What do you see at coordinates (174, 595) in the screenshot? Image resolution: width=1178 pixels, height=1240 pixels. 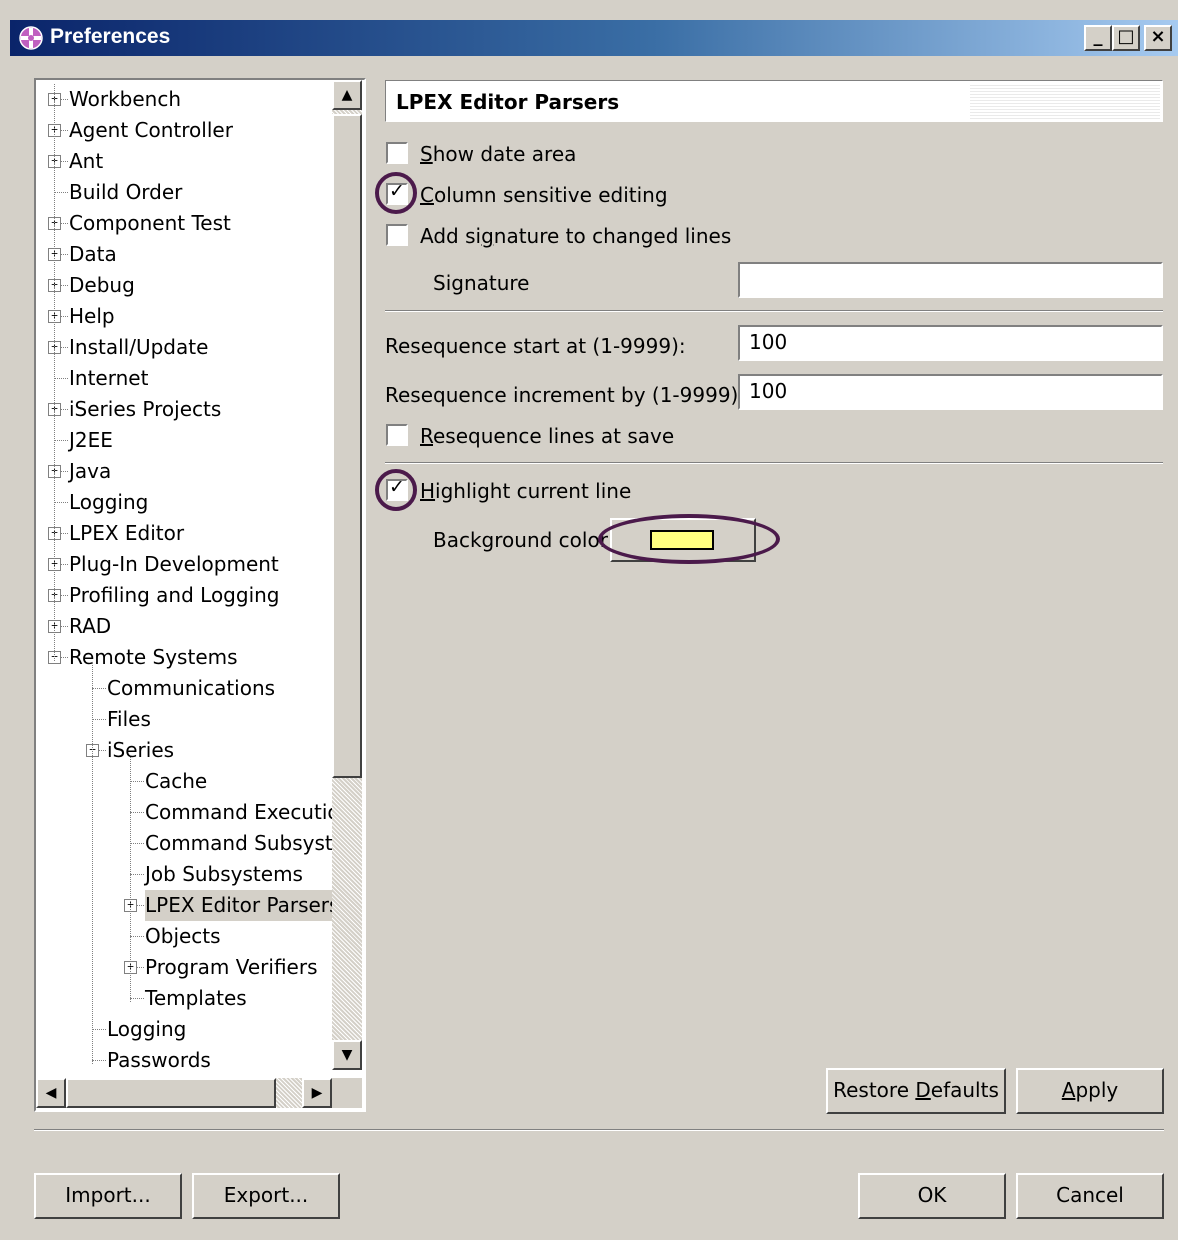 I see `tree-item: Profiling and Logging` at bounding box center [174, 595].